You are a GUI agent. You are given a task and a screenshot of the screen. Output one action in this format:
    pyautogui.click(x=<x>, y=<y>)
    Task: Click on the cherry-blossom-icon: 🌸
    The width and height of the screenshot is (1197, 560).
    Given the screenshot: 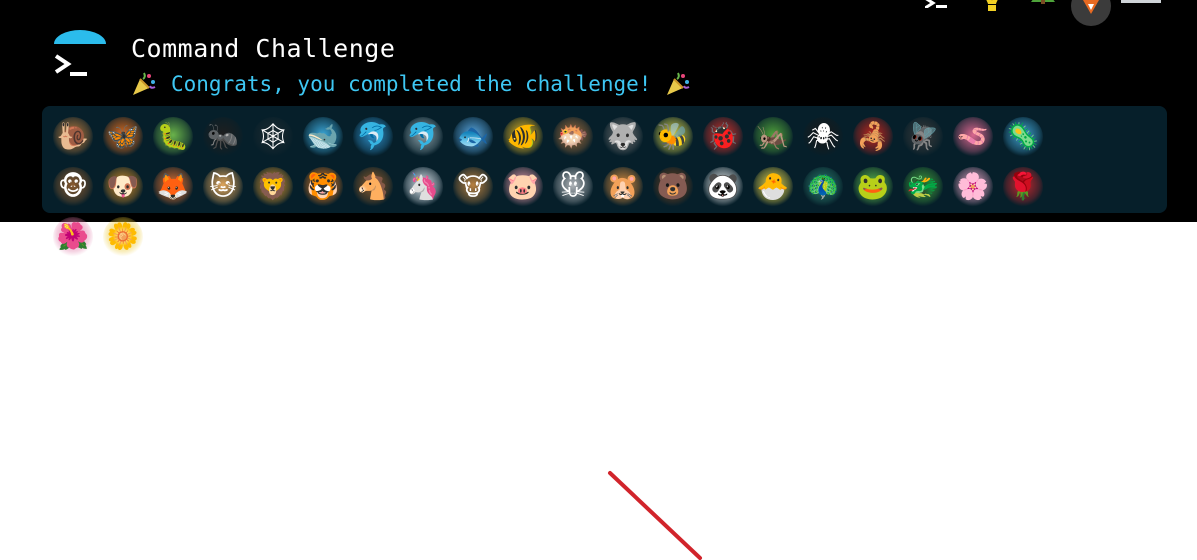 What is the action you would take?
    pyautogui.click(x=973, y=187)
    